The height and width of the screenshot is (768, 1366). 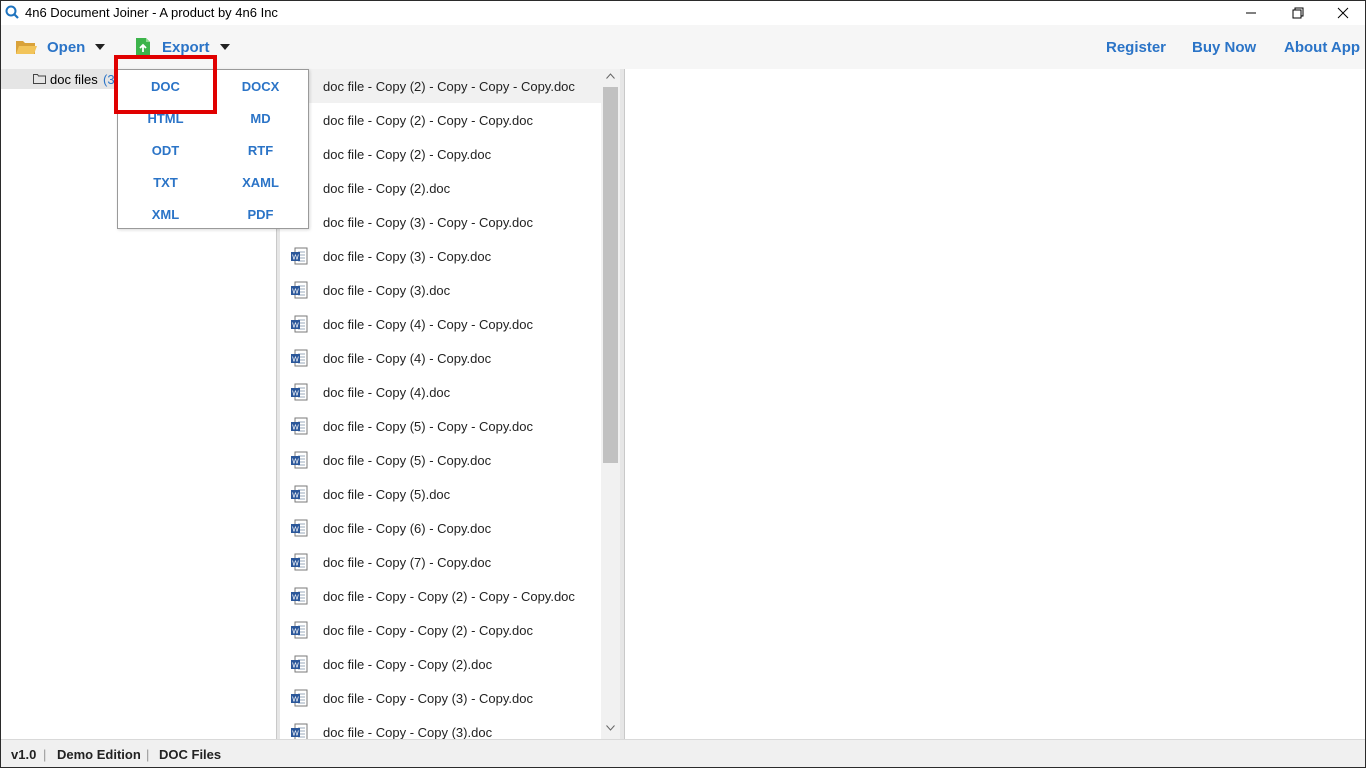 I want to click on file-name: doc file - Copy (2) - Copy - Copy.doc, so click(x=428, y=120).